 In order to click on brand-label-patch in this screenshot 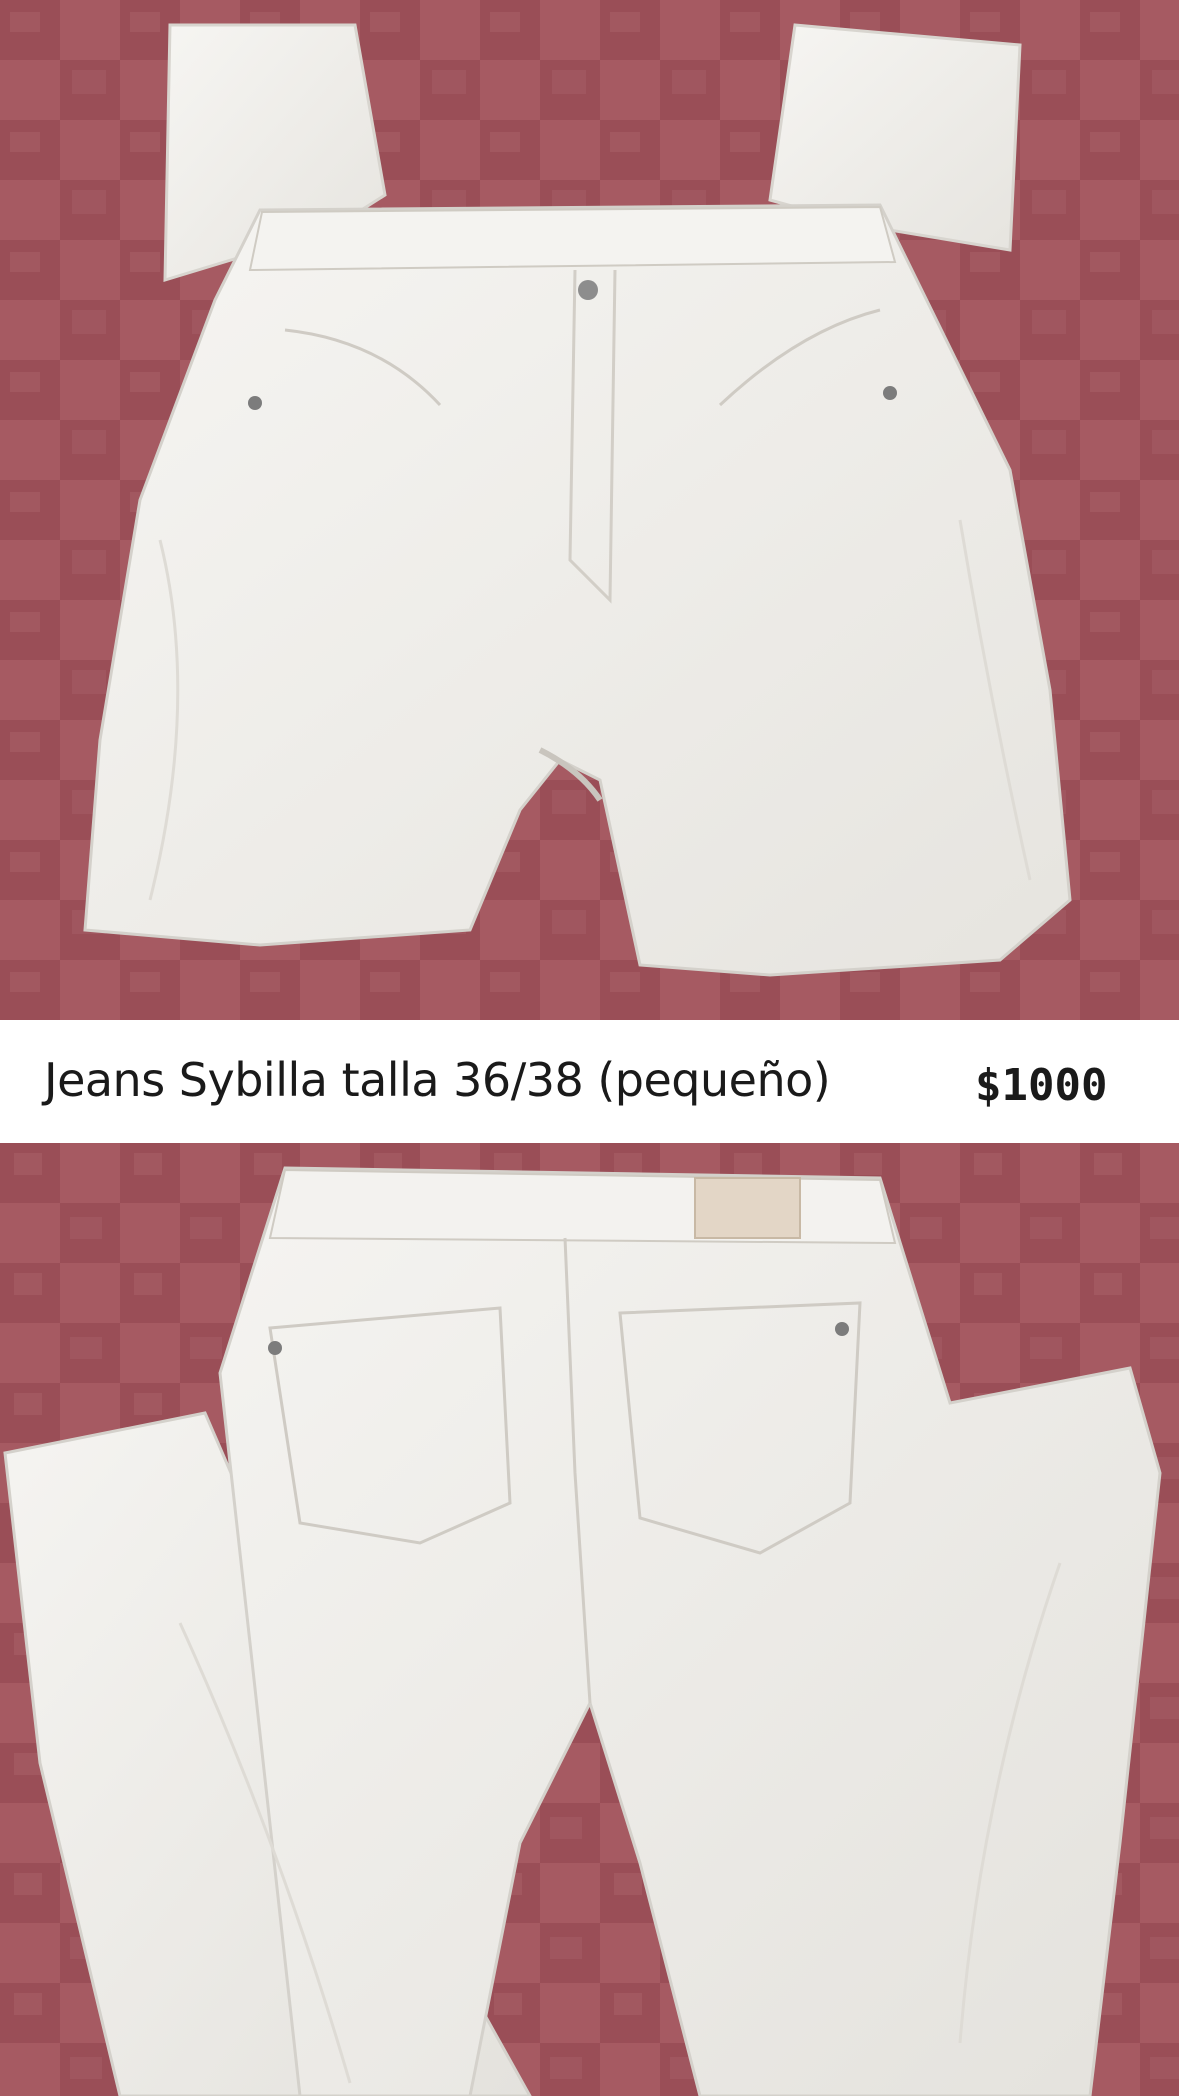, I will do `click(747, 1208)`.